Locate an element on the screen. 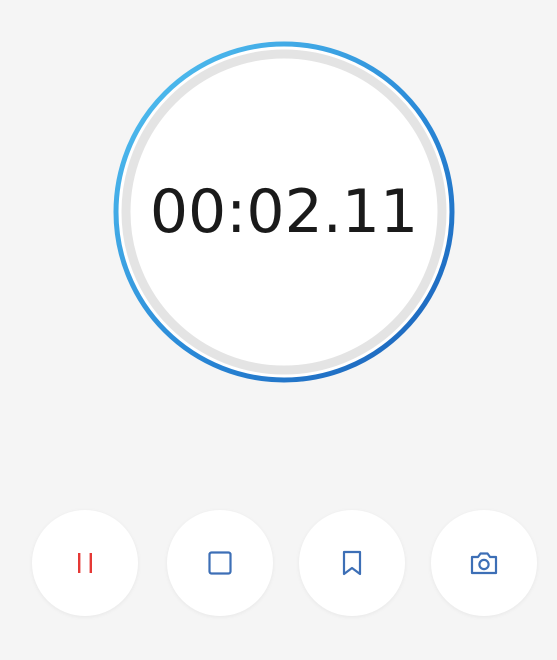 The width and height of the screenshot is (557, 660). screenshot-button is located at coordinates (484, 563).